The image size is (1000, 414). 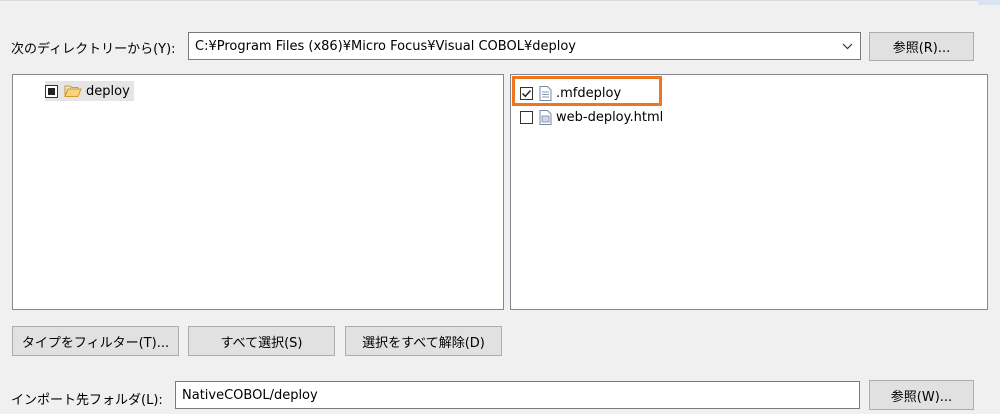 I want to click on file-checkbox, so click(x=526, y=117).